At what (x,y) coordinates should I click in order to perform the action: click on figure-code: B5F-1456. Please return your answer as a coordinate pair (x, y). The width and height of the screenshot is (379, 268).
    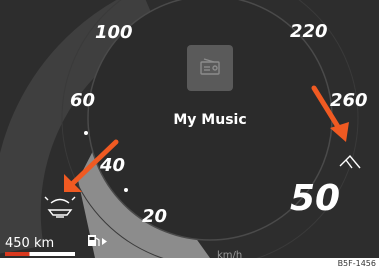
    Looking at the image, I should click on (357, 263).